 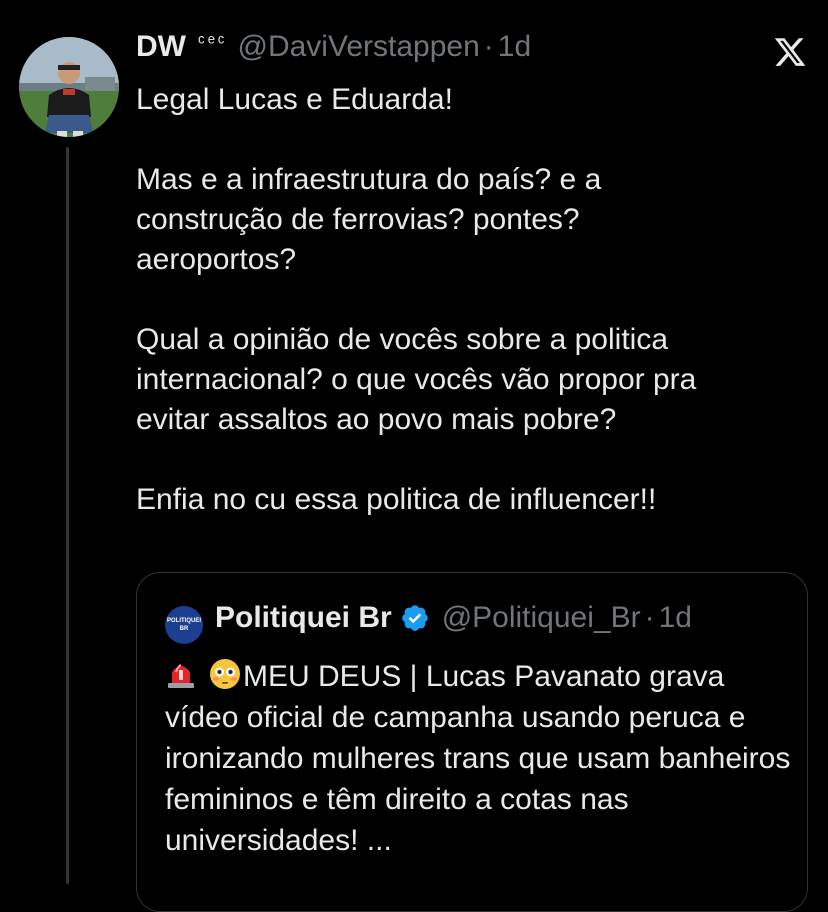 What do you see at coordinates (675, 618) in the screenshot?
I see `quote-timestamp: 1d` at bounding box center [675, 618].